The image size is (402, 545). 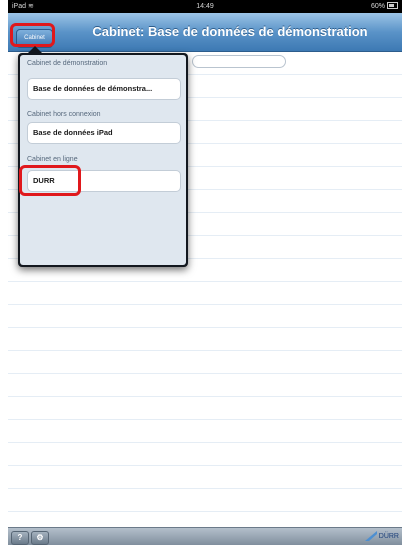 I want to click on logo-text: DÜRR, so click(x=388, y=536).